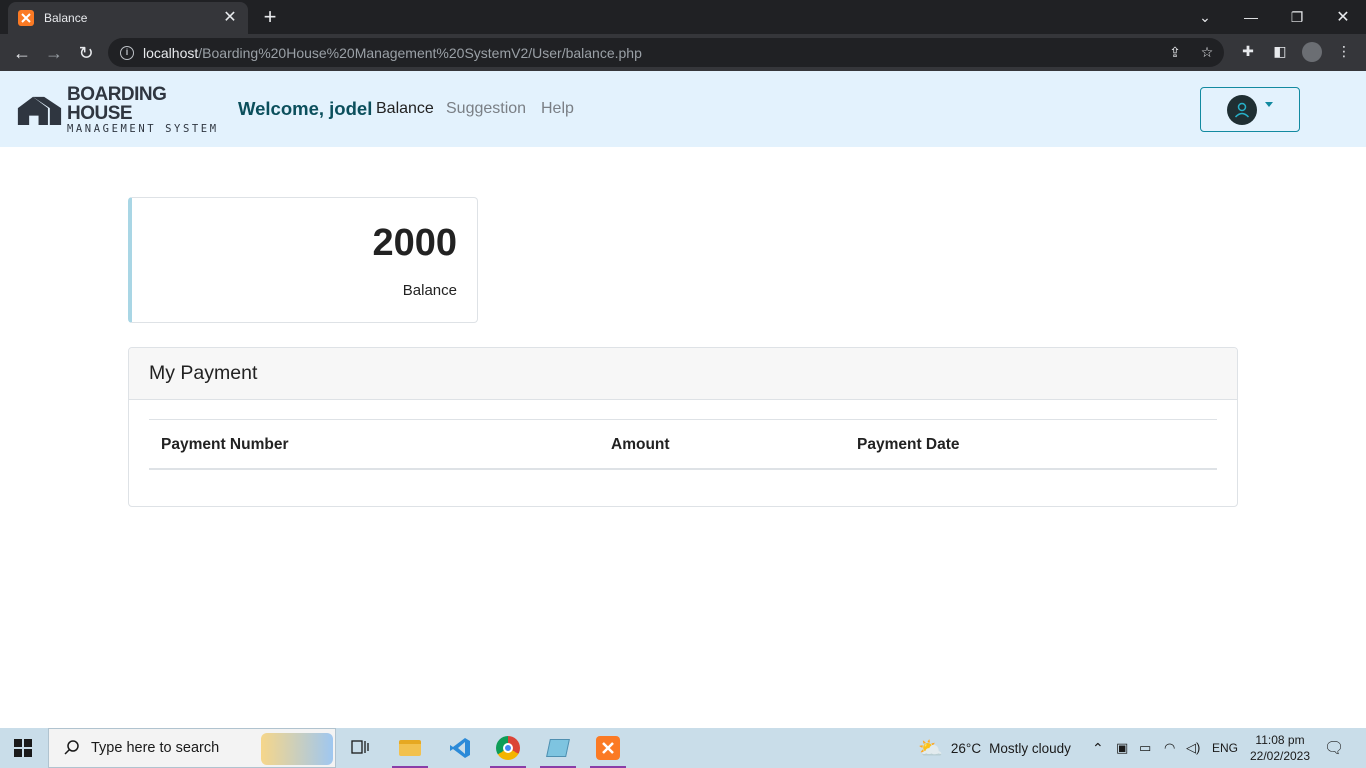 This screenshot has height=768, width=1366. What do you see at coordinates (1145, 748) in the screenshot?
I see `battery-icon: ▭` at bounding box center [1145, 748].